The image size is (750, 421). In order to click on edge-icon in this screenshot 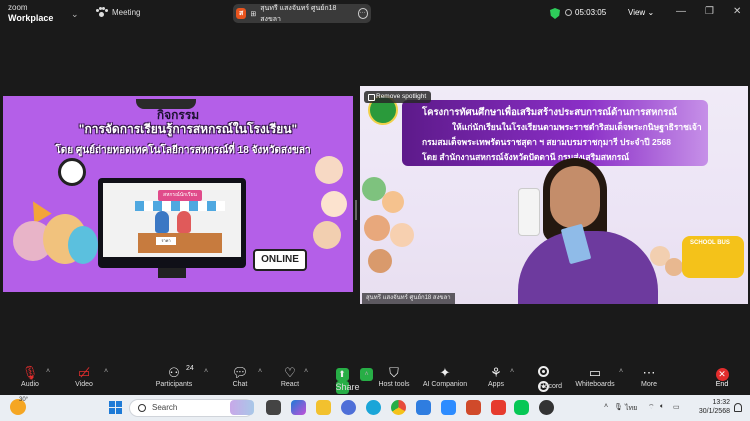, I will do `click(373, 407)`.